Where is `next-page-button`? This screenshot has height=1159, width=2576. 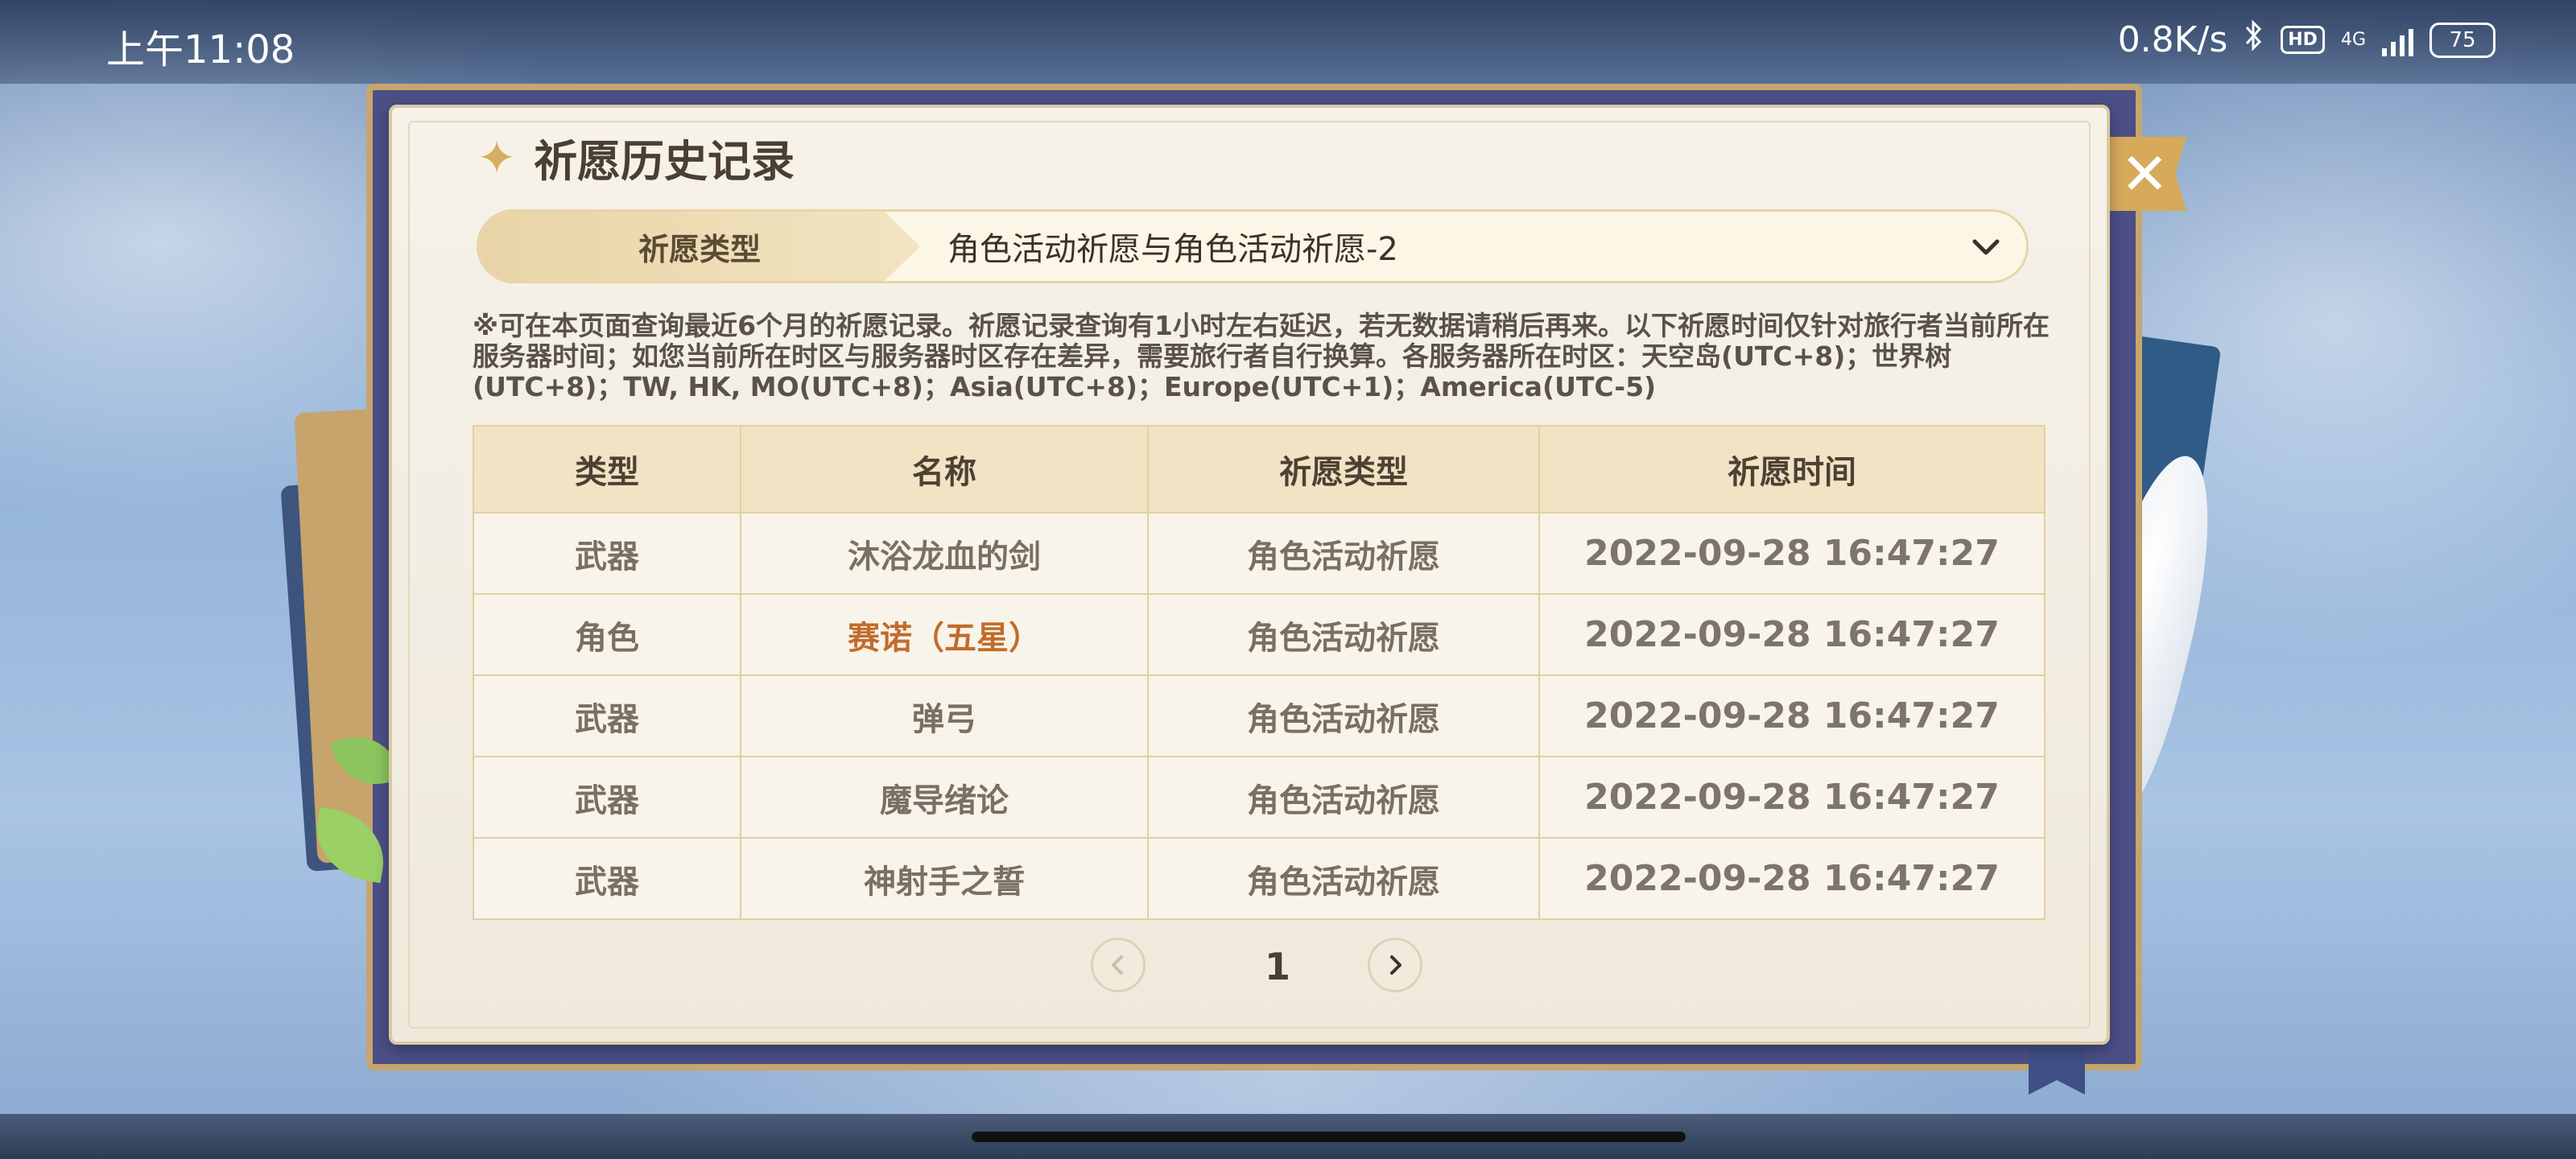 next-page-button is located at coordinates (1395, 965).